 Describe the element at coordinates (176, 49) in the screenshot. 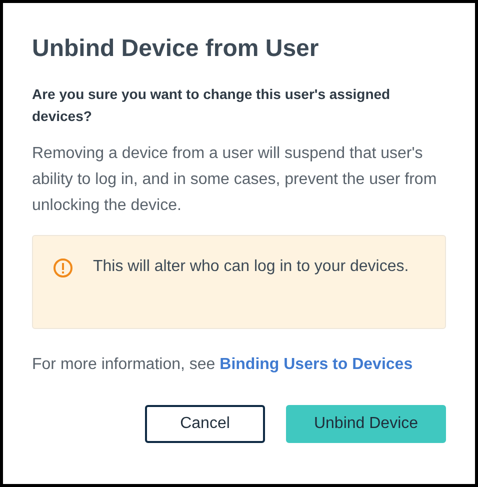

I see `dialog-title: Unbind Device from User` at that location.